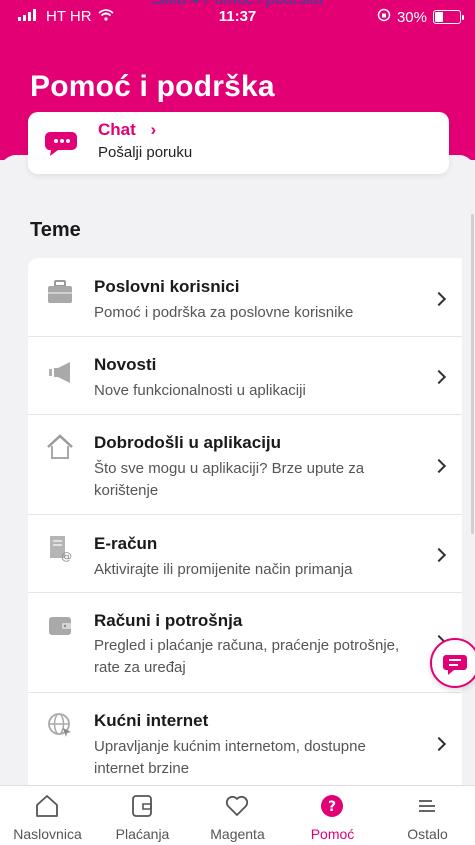 Image resolution: width=475 pixels, height=845 pixels. I want to click on chevron-right-icon: ›, so click(153, 129).